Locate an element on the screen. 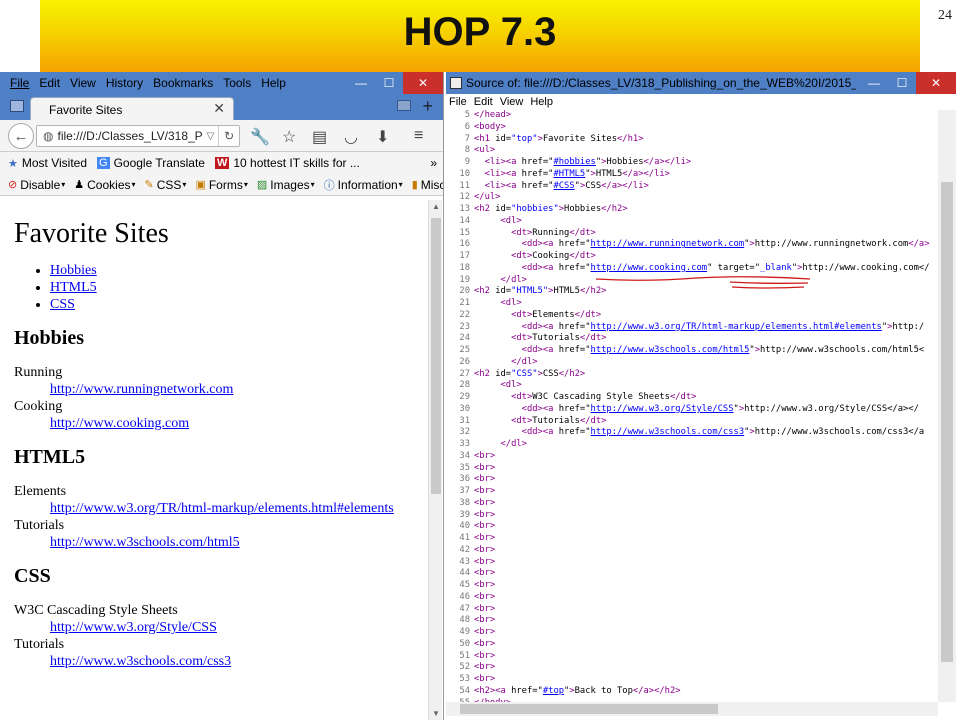 The image size is (960, 720). definition-link: http://www.w3.org/Style/CSS is located at coordinates (133, 627).